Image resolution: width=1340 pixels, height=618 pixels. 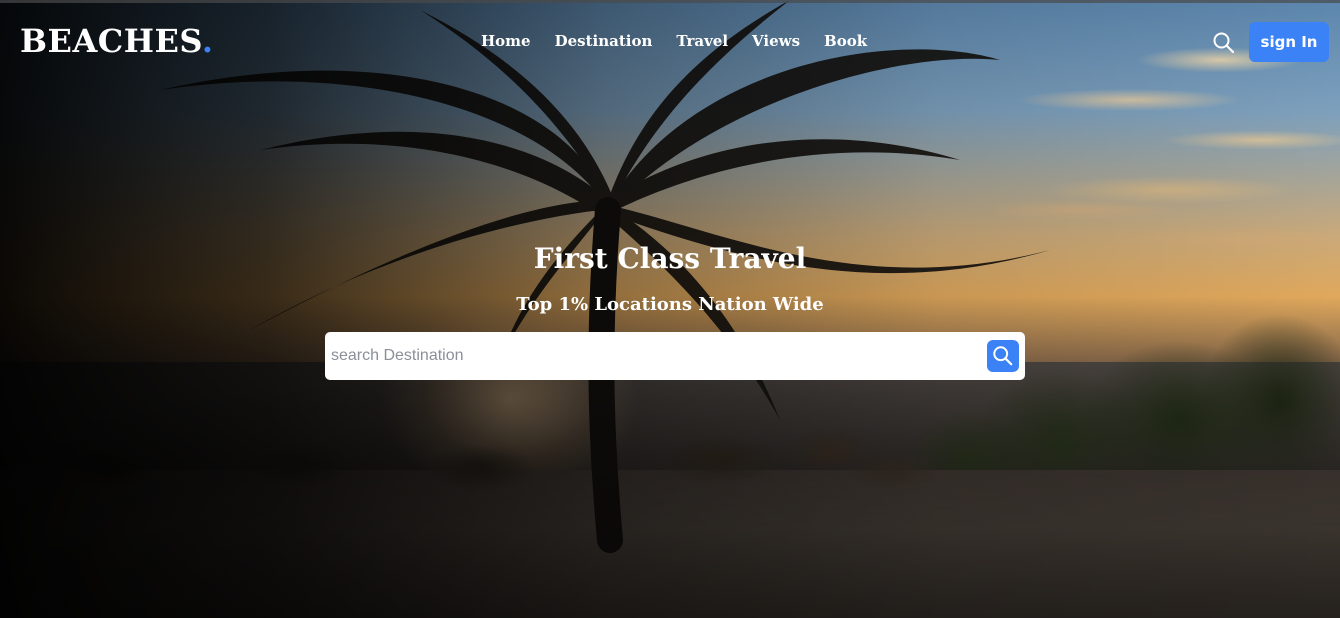 What do you see at coordinates (670, 258) in the screenshot?
I see `hero-title: First Class Travel` at bounding box center [670, 258].